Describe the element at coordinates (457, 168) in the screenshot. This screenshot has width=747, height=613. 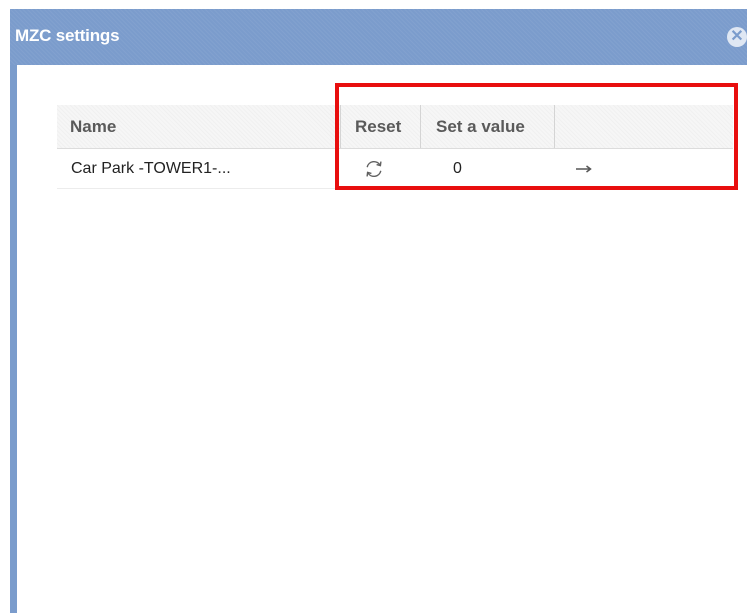
I see `row-value: 0` at that location.